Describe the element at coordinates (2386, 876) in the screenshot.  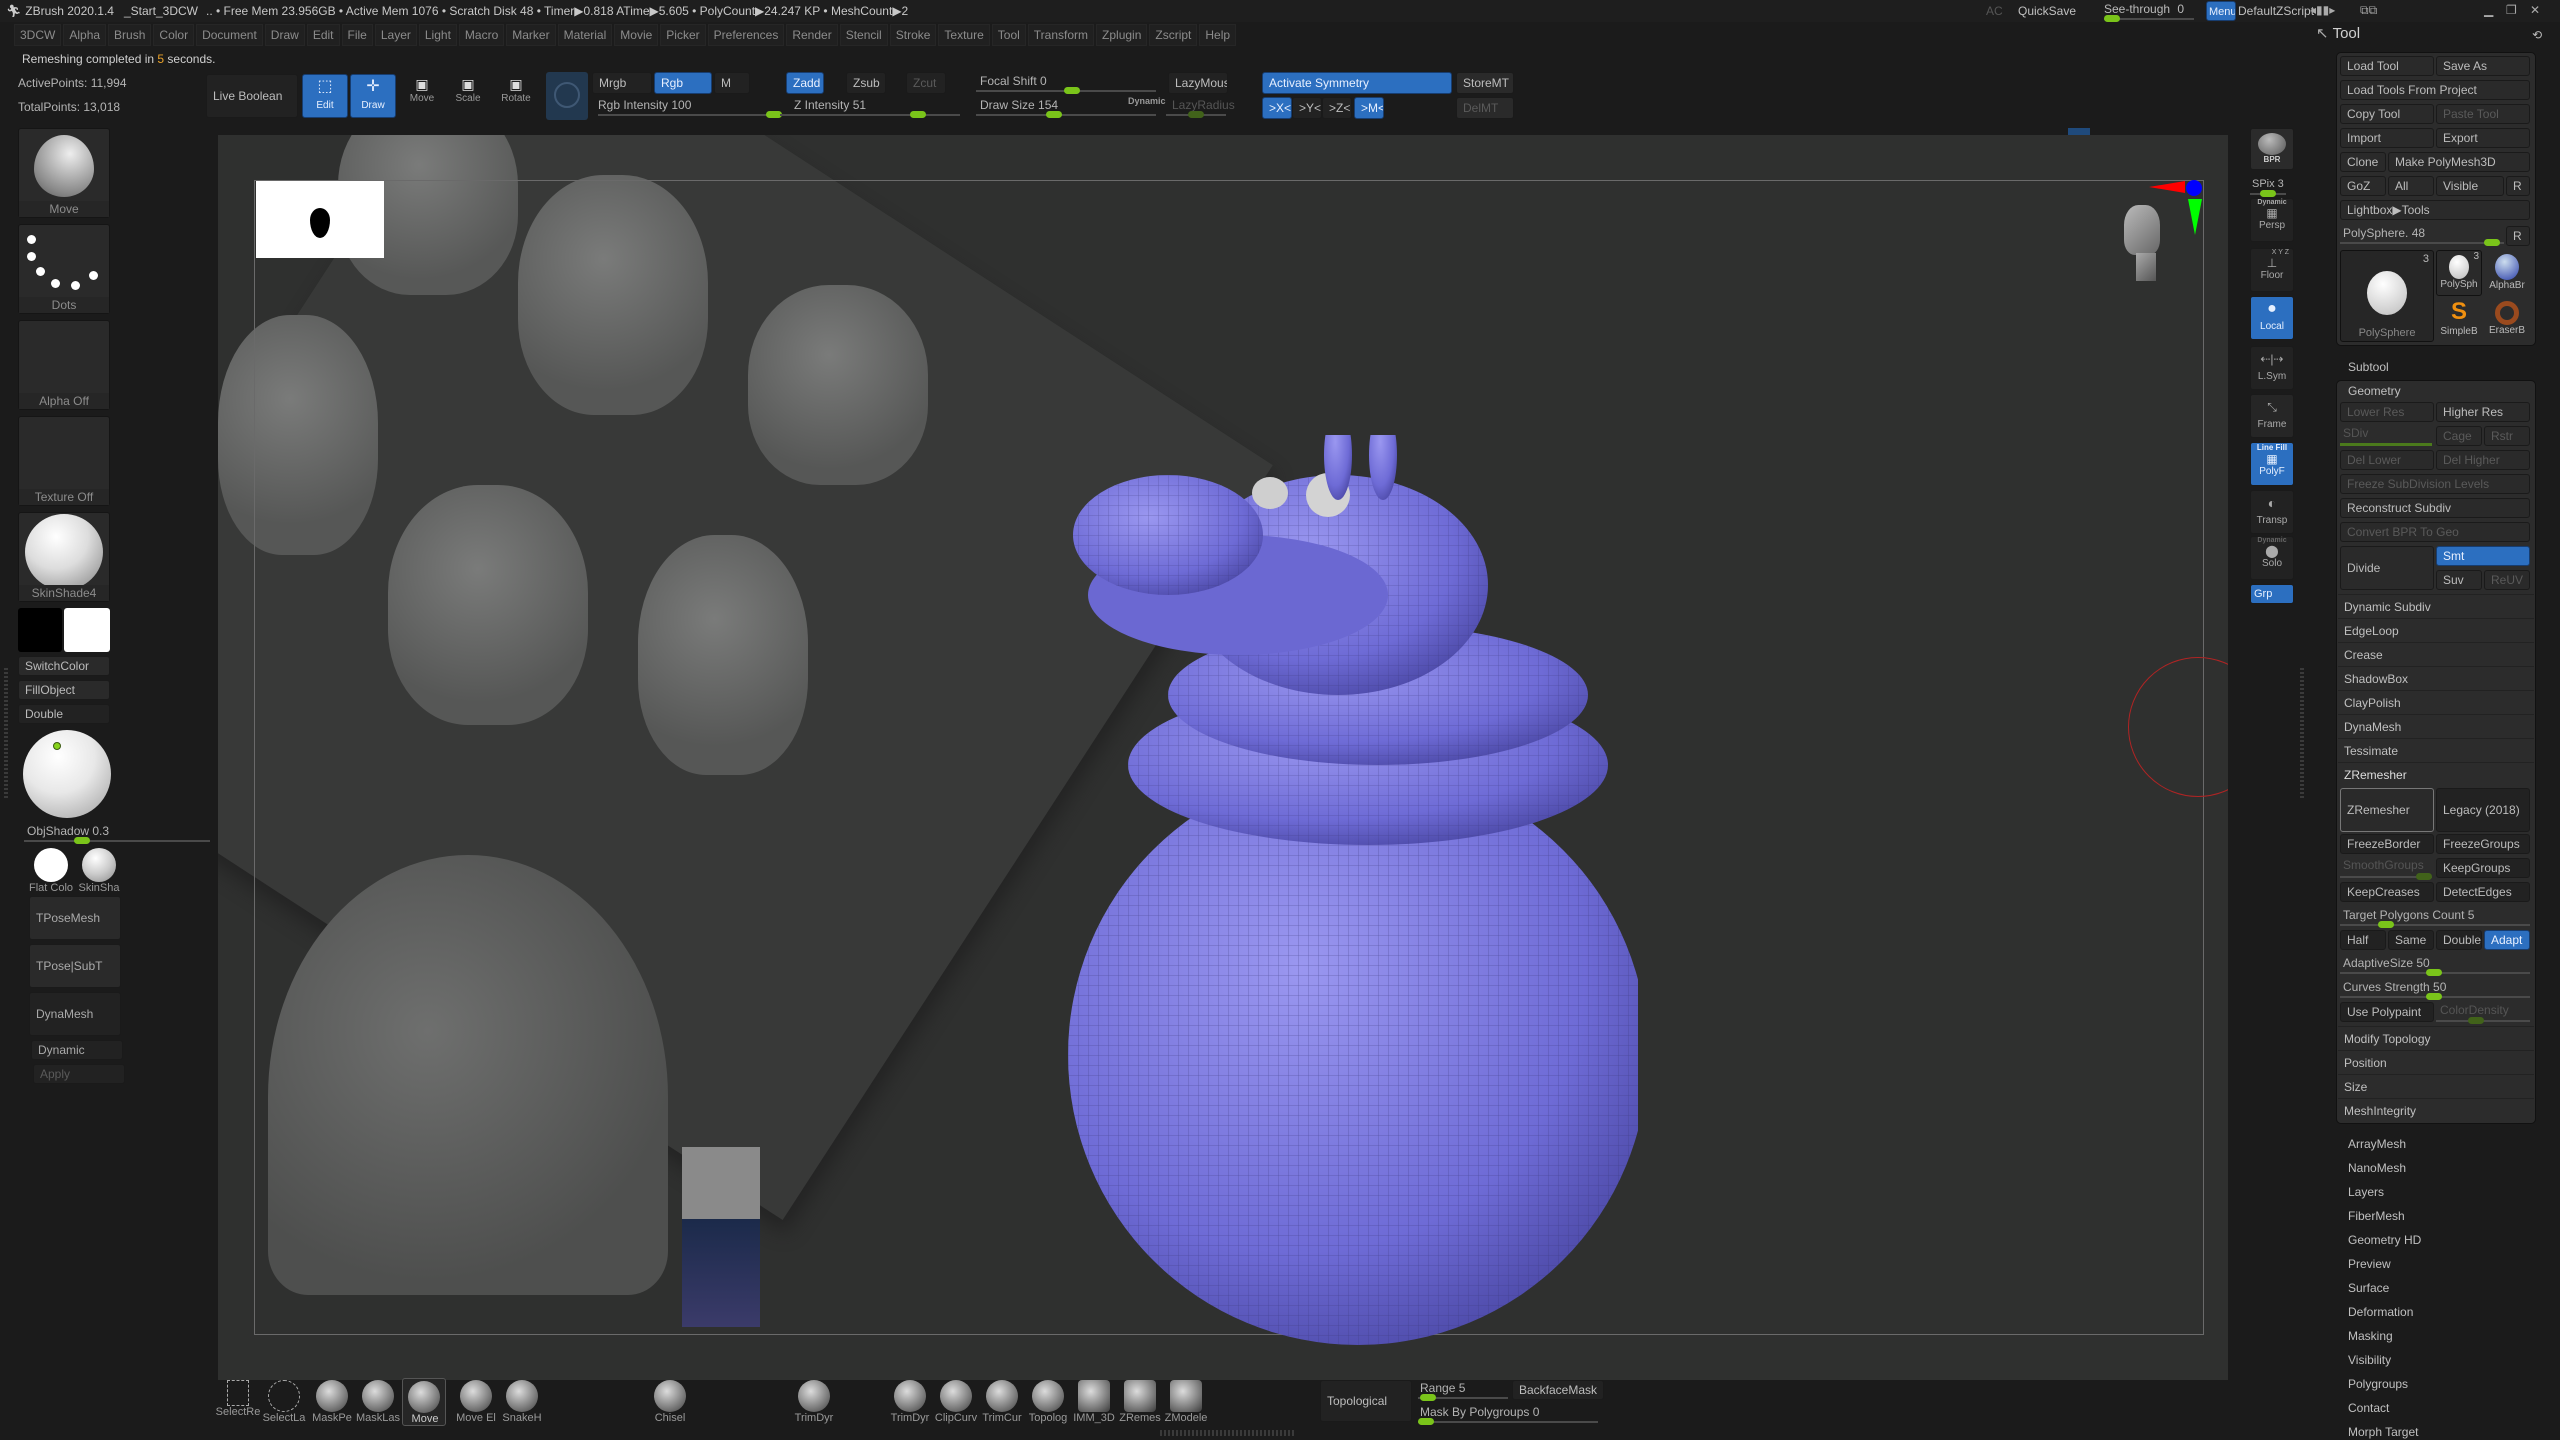
I see `smooth-groups-slider` at that location.